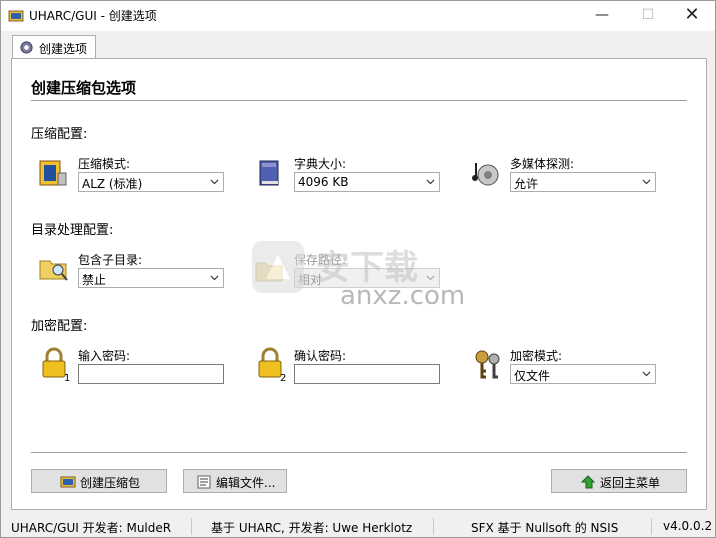 This screenshot has height=538, width=716. What do you see at coordinates (588, 482) in the screenshot?
I see `back-arrow-icon` at bounding box center [588, 482].